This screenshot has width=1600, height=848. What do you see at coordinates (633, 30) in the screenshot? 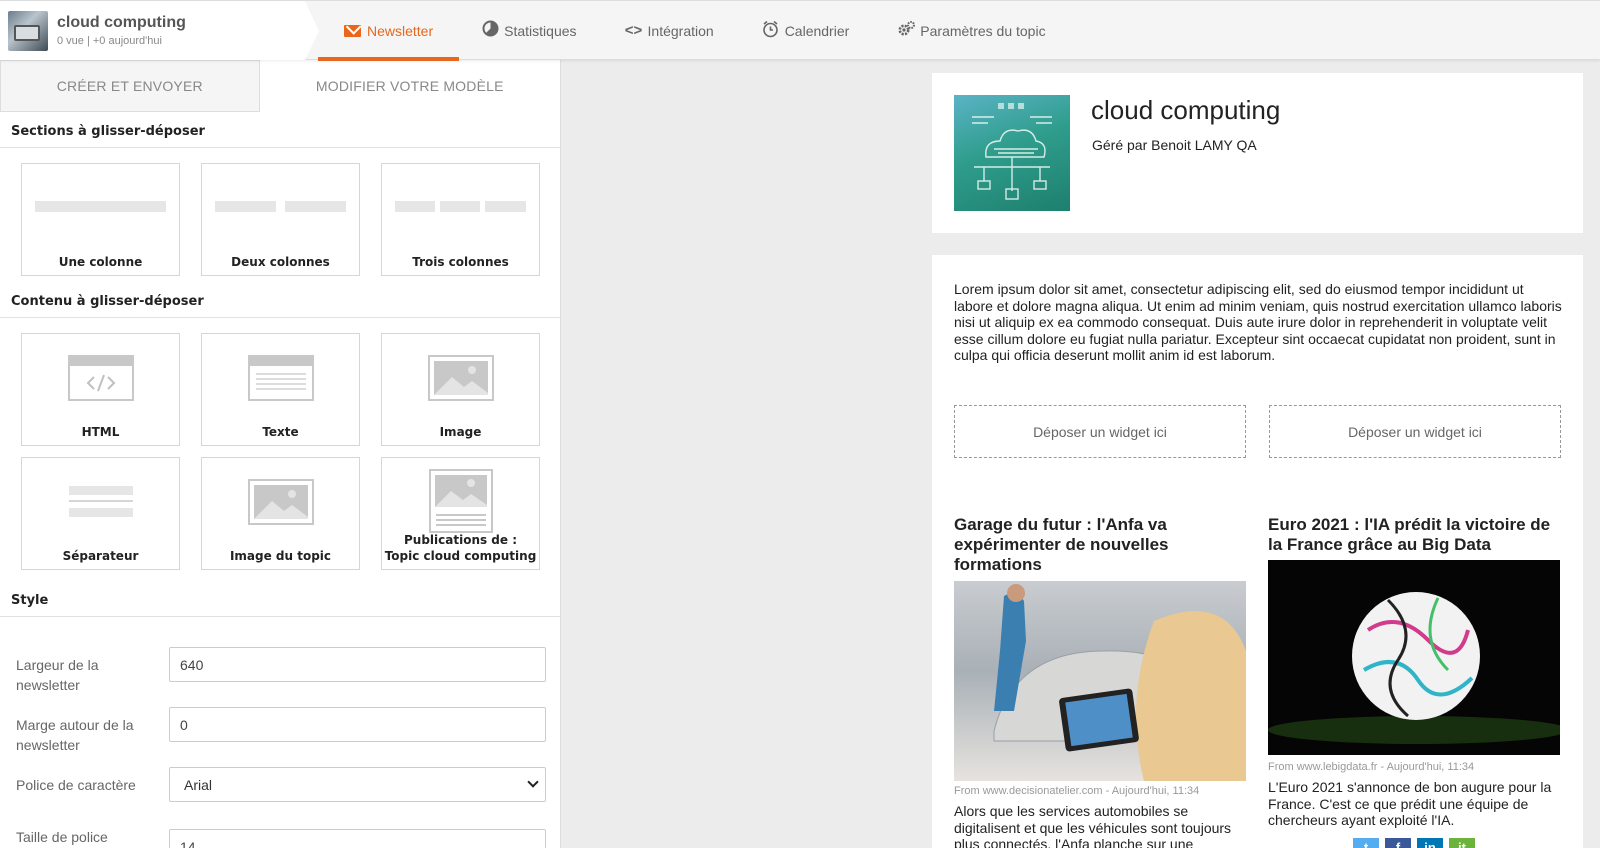
I see `code-icon: <>` at bounding box center [633, 30].